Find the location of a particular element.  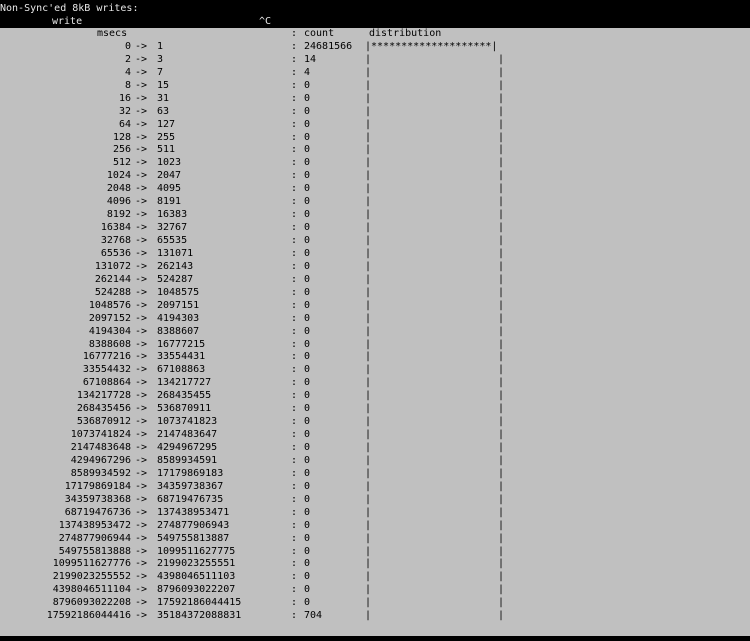

bucket-low: 1073741824 is located at coordinates (100, 435).